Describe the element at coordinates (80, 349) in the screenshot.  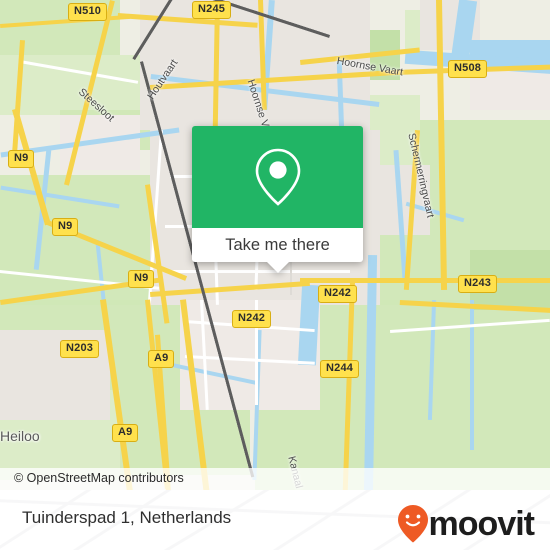
I see `road-shield: N203` at that location.